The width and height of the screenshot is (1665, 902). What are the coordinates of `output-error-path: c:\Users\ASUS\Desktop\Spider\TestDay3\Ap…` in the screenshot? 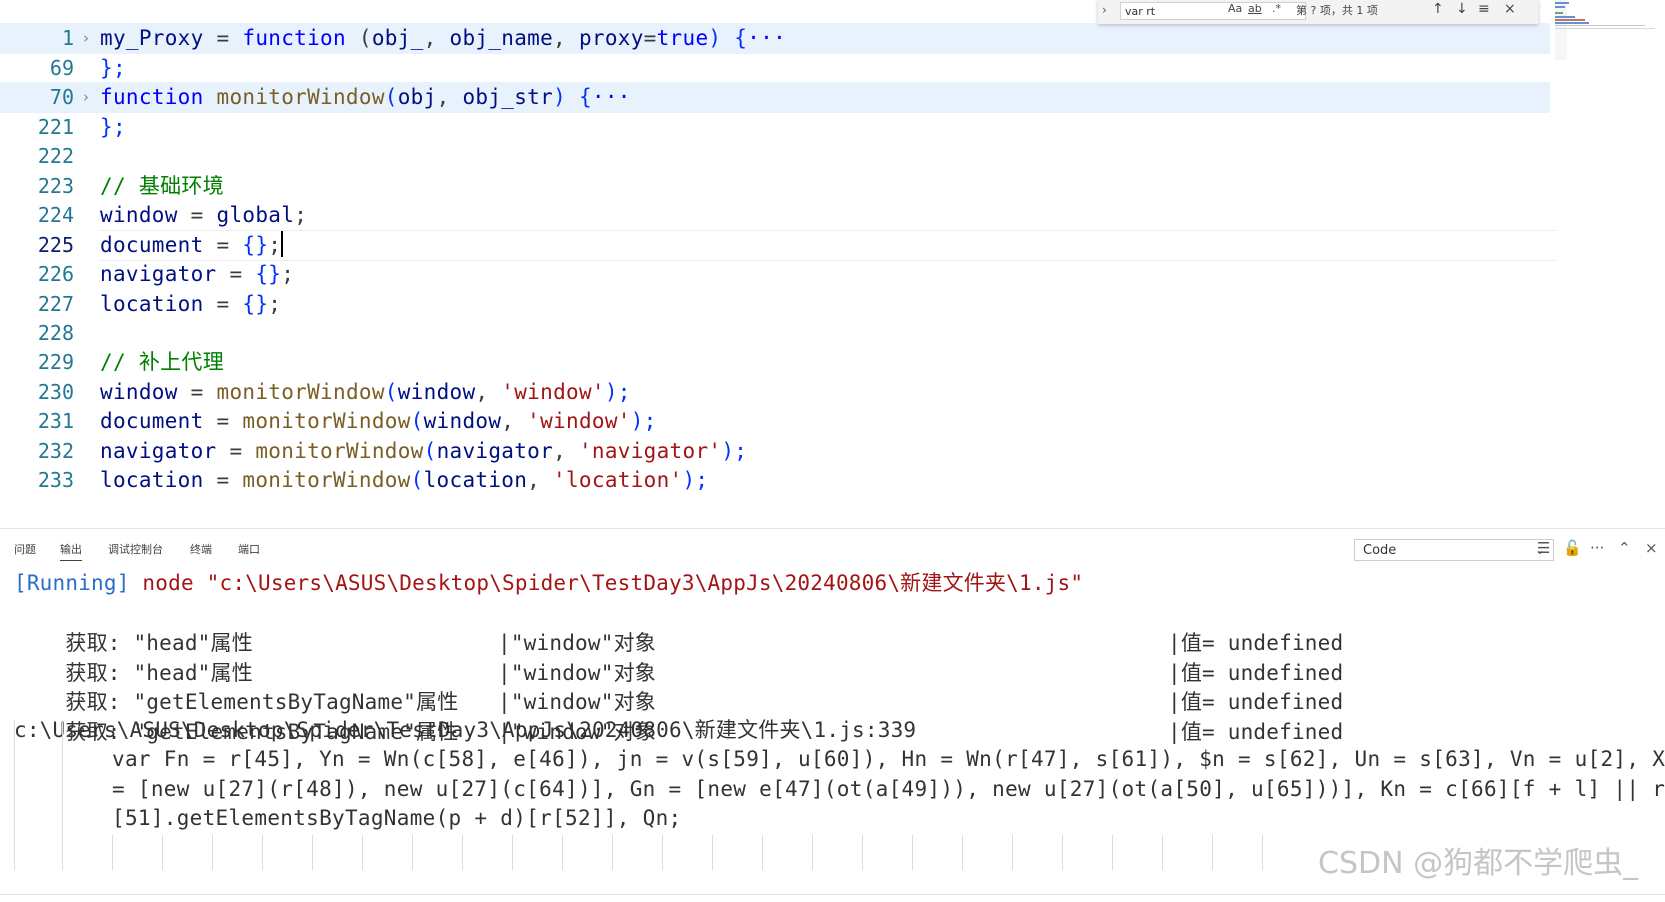 It's located at (465, 730).